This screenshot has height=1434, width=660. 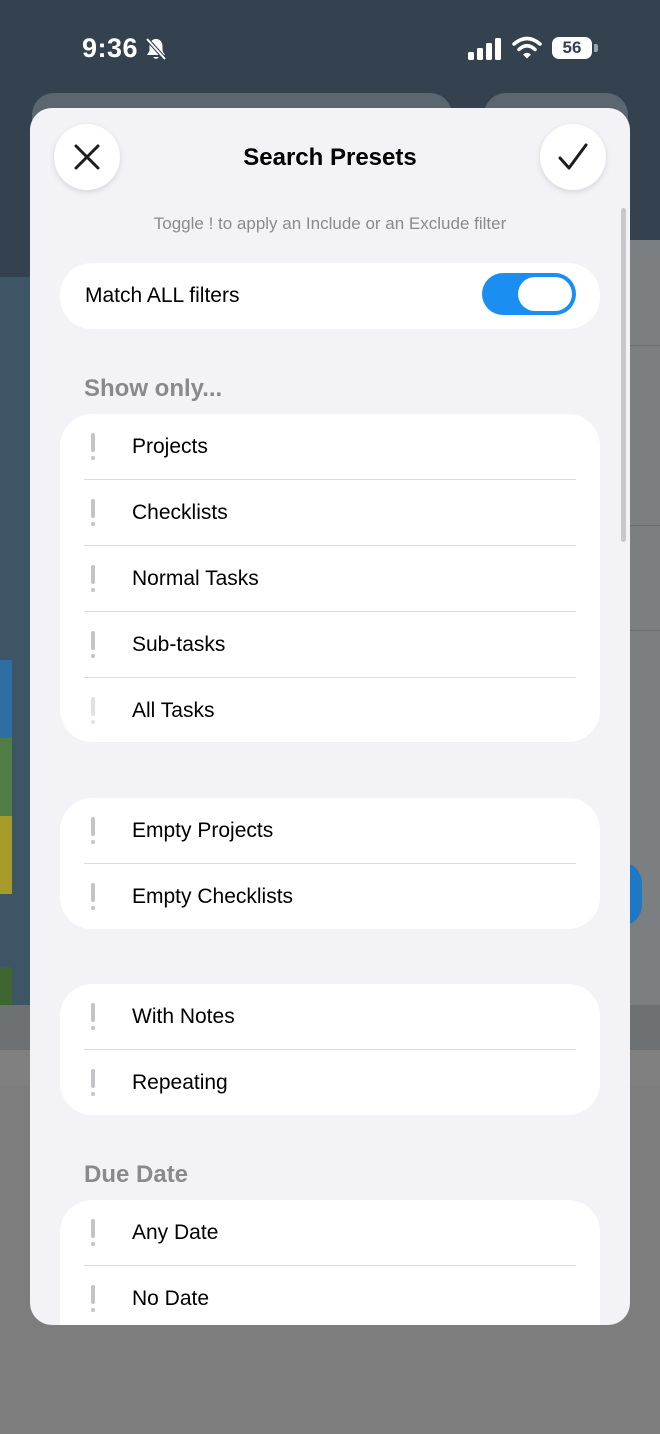 I want to click on filter-row-projects: Projects, so click(x=330, y=447).